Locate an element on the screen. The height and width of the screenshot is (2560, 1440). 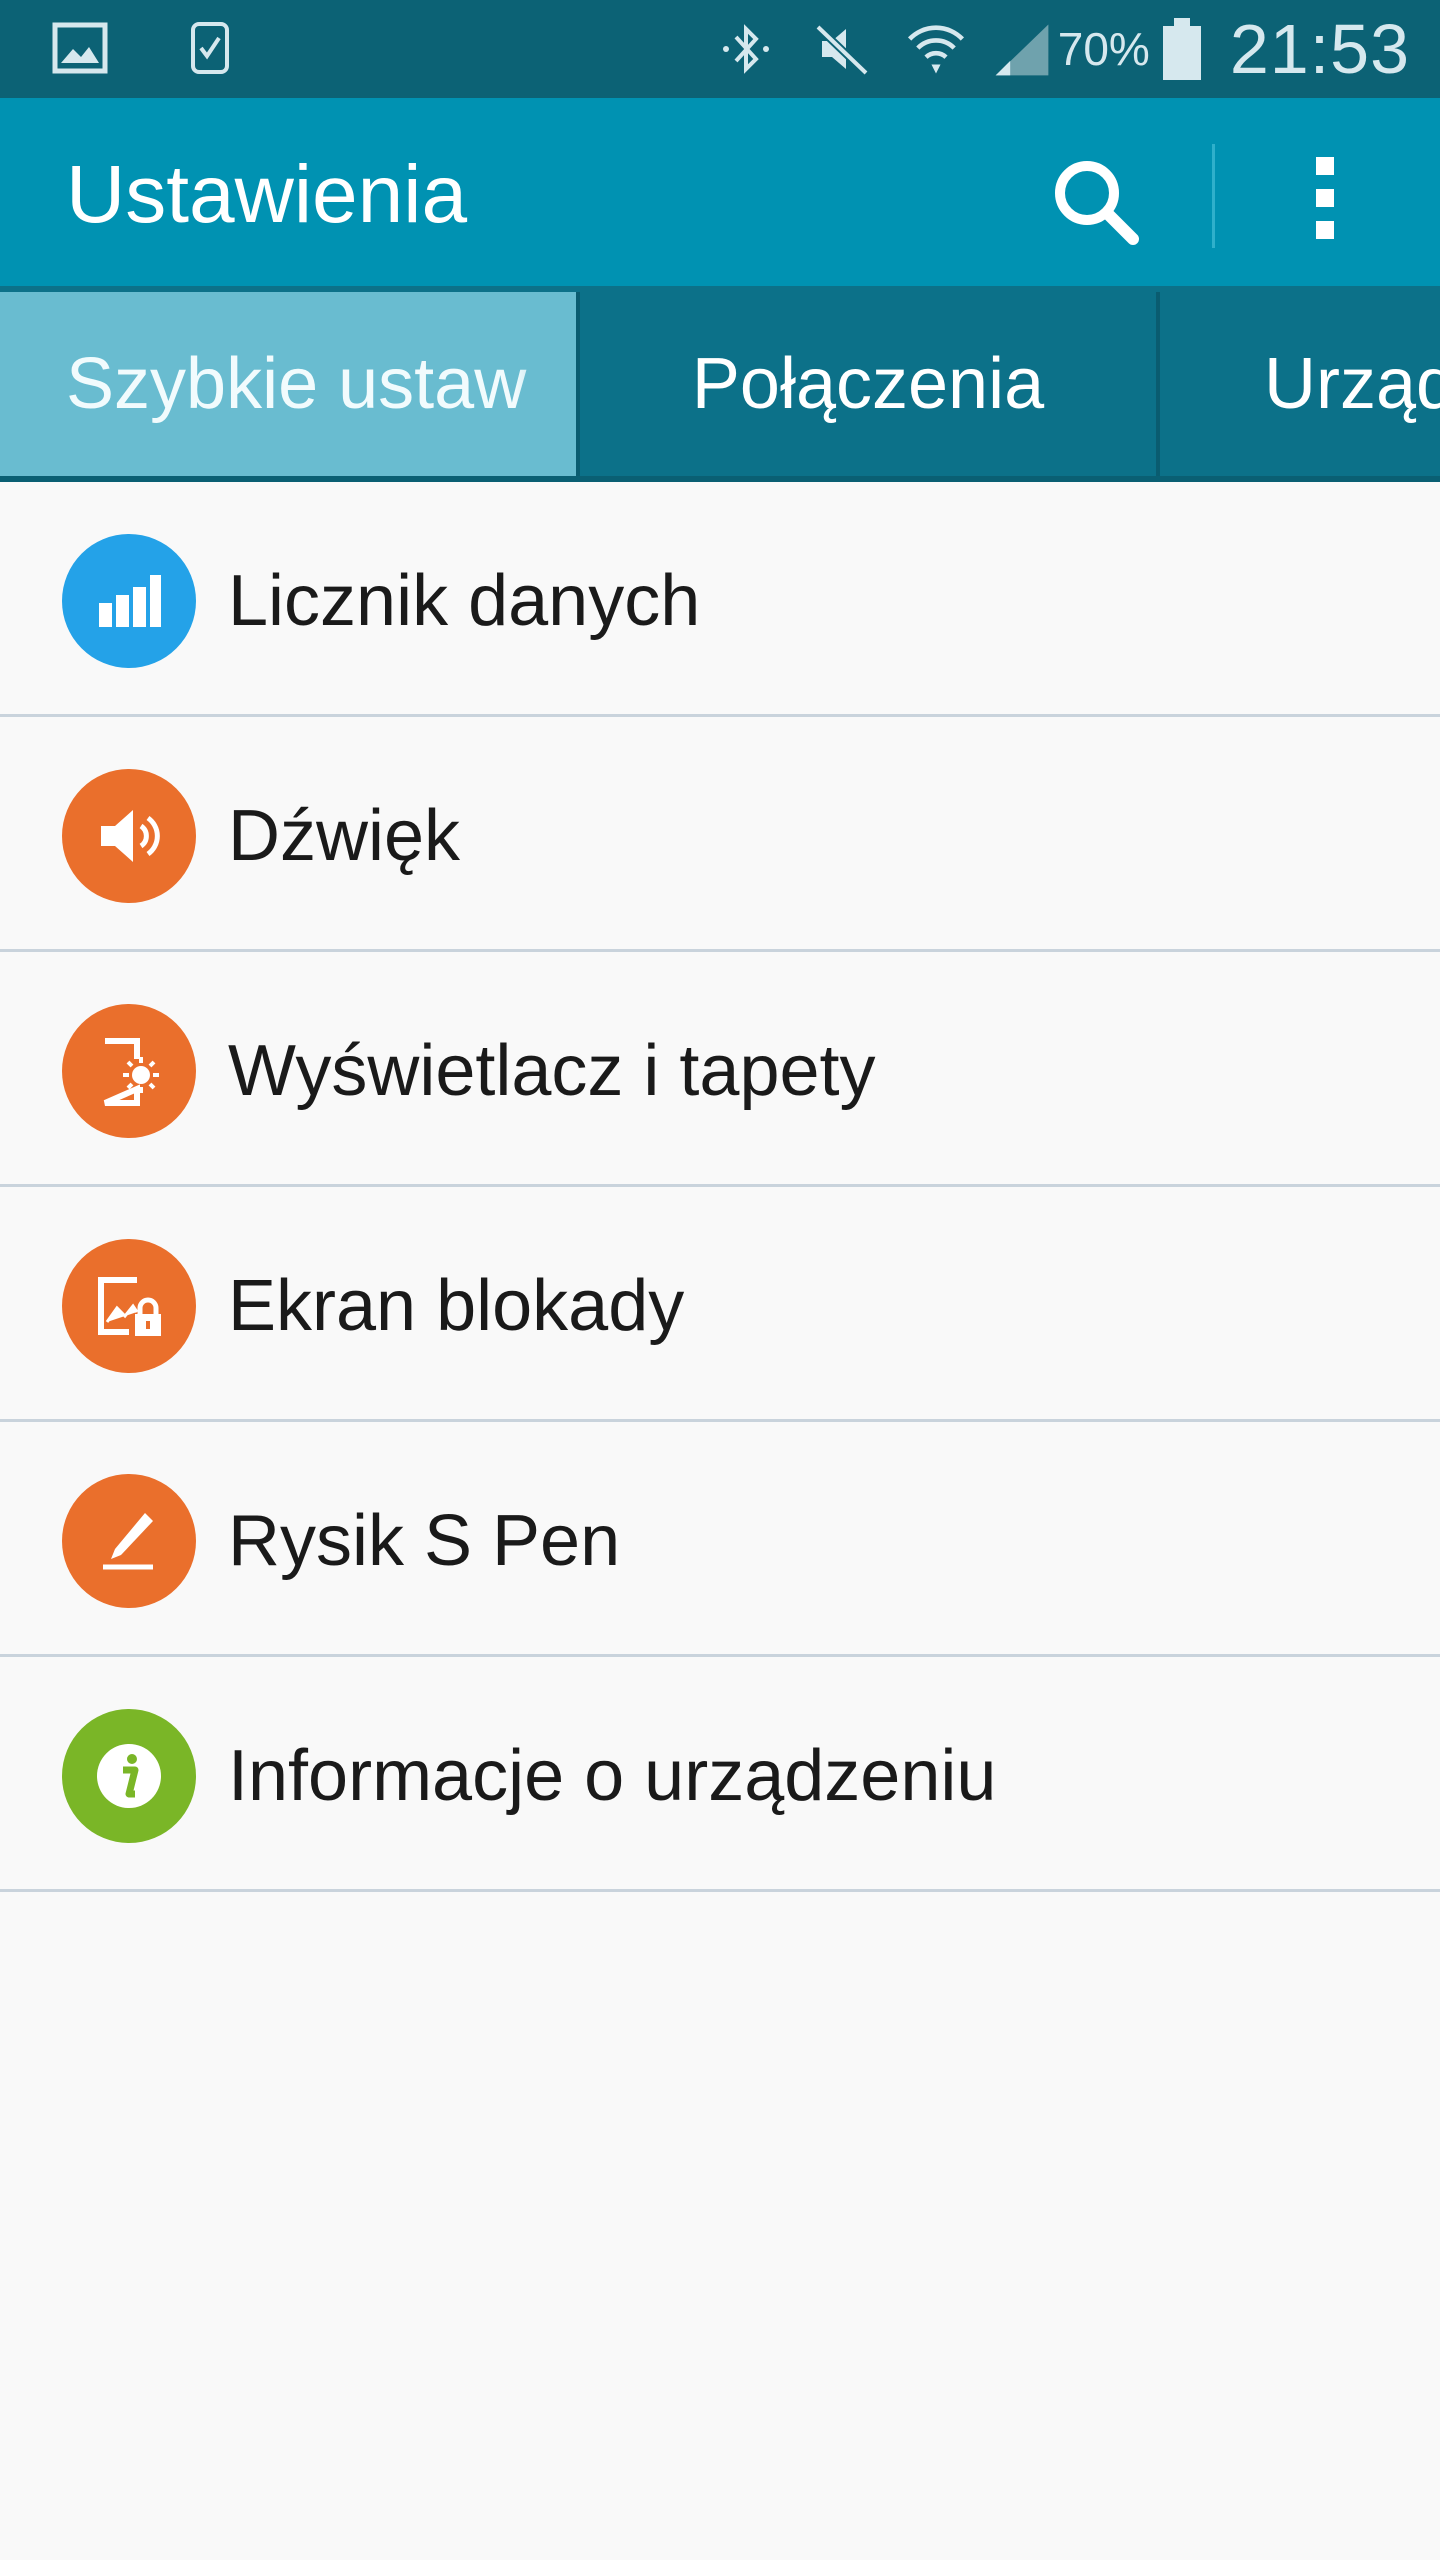
wifi-icon is located at coordinates (936, 49).